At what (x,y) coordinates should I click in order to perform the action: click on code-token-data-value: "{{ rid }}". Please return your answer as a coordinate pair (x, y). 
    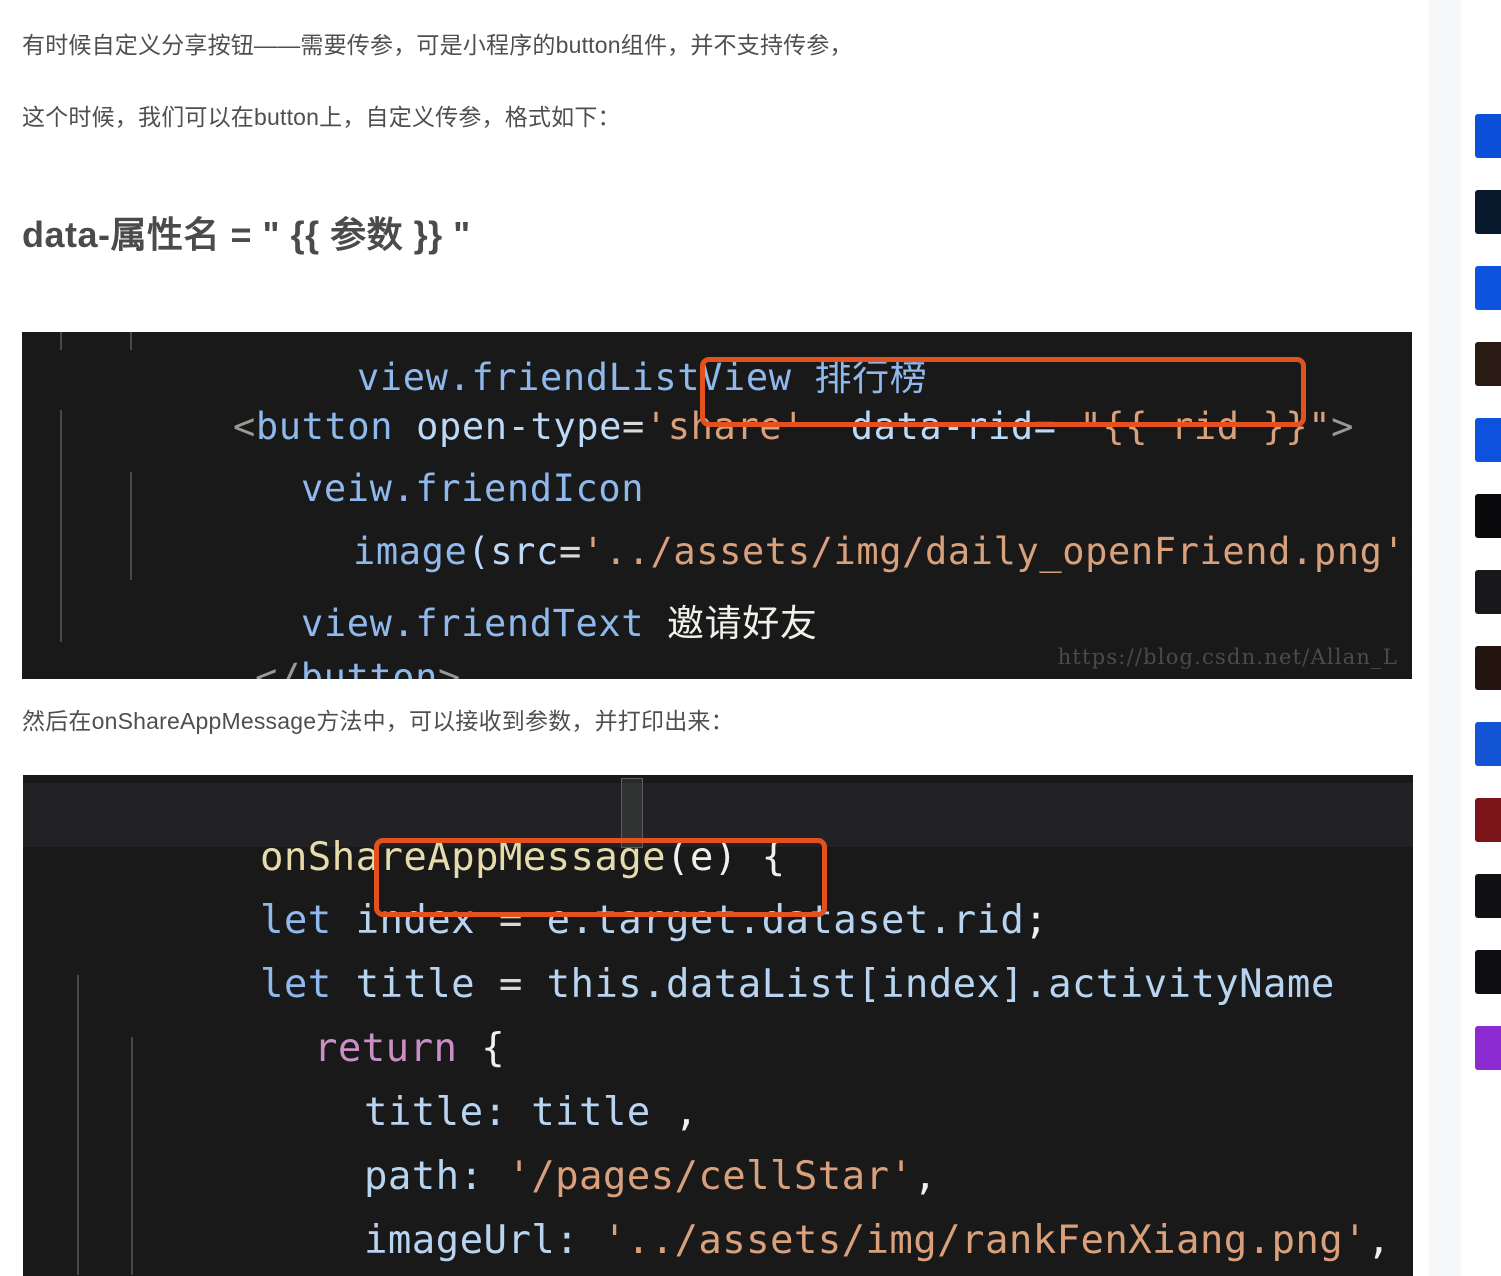
    Looking at the image, I should click on (1205, 426).